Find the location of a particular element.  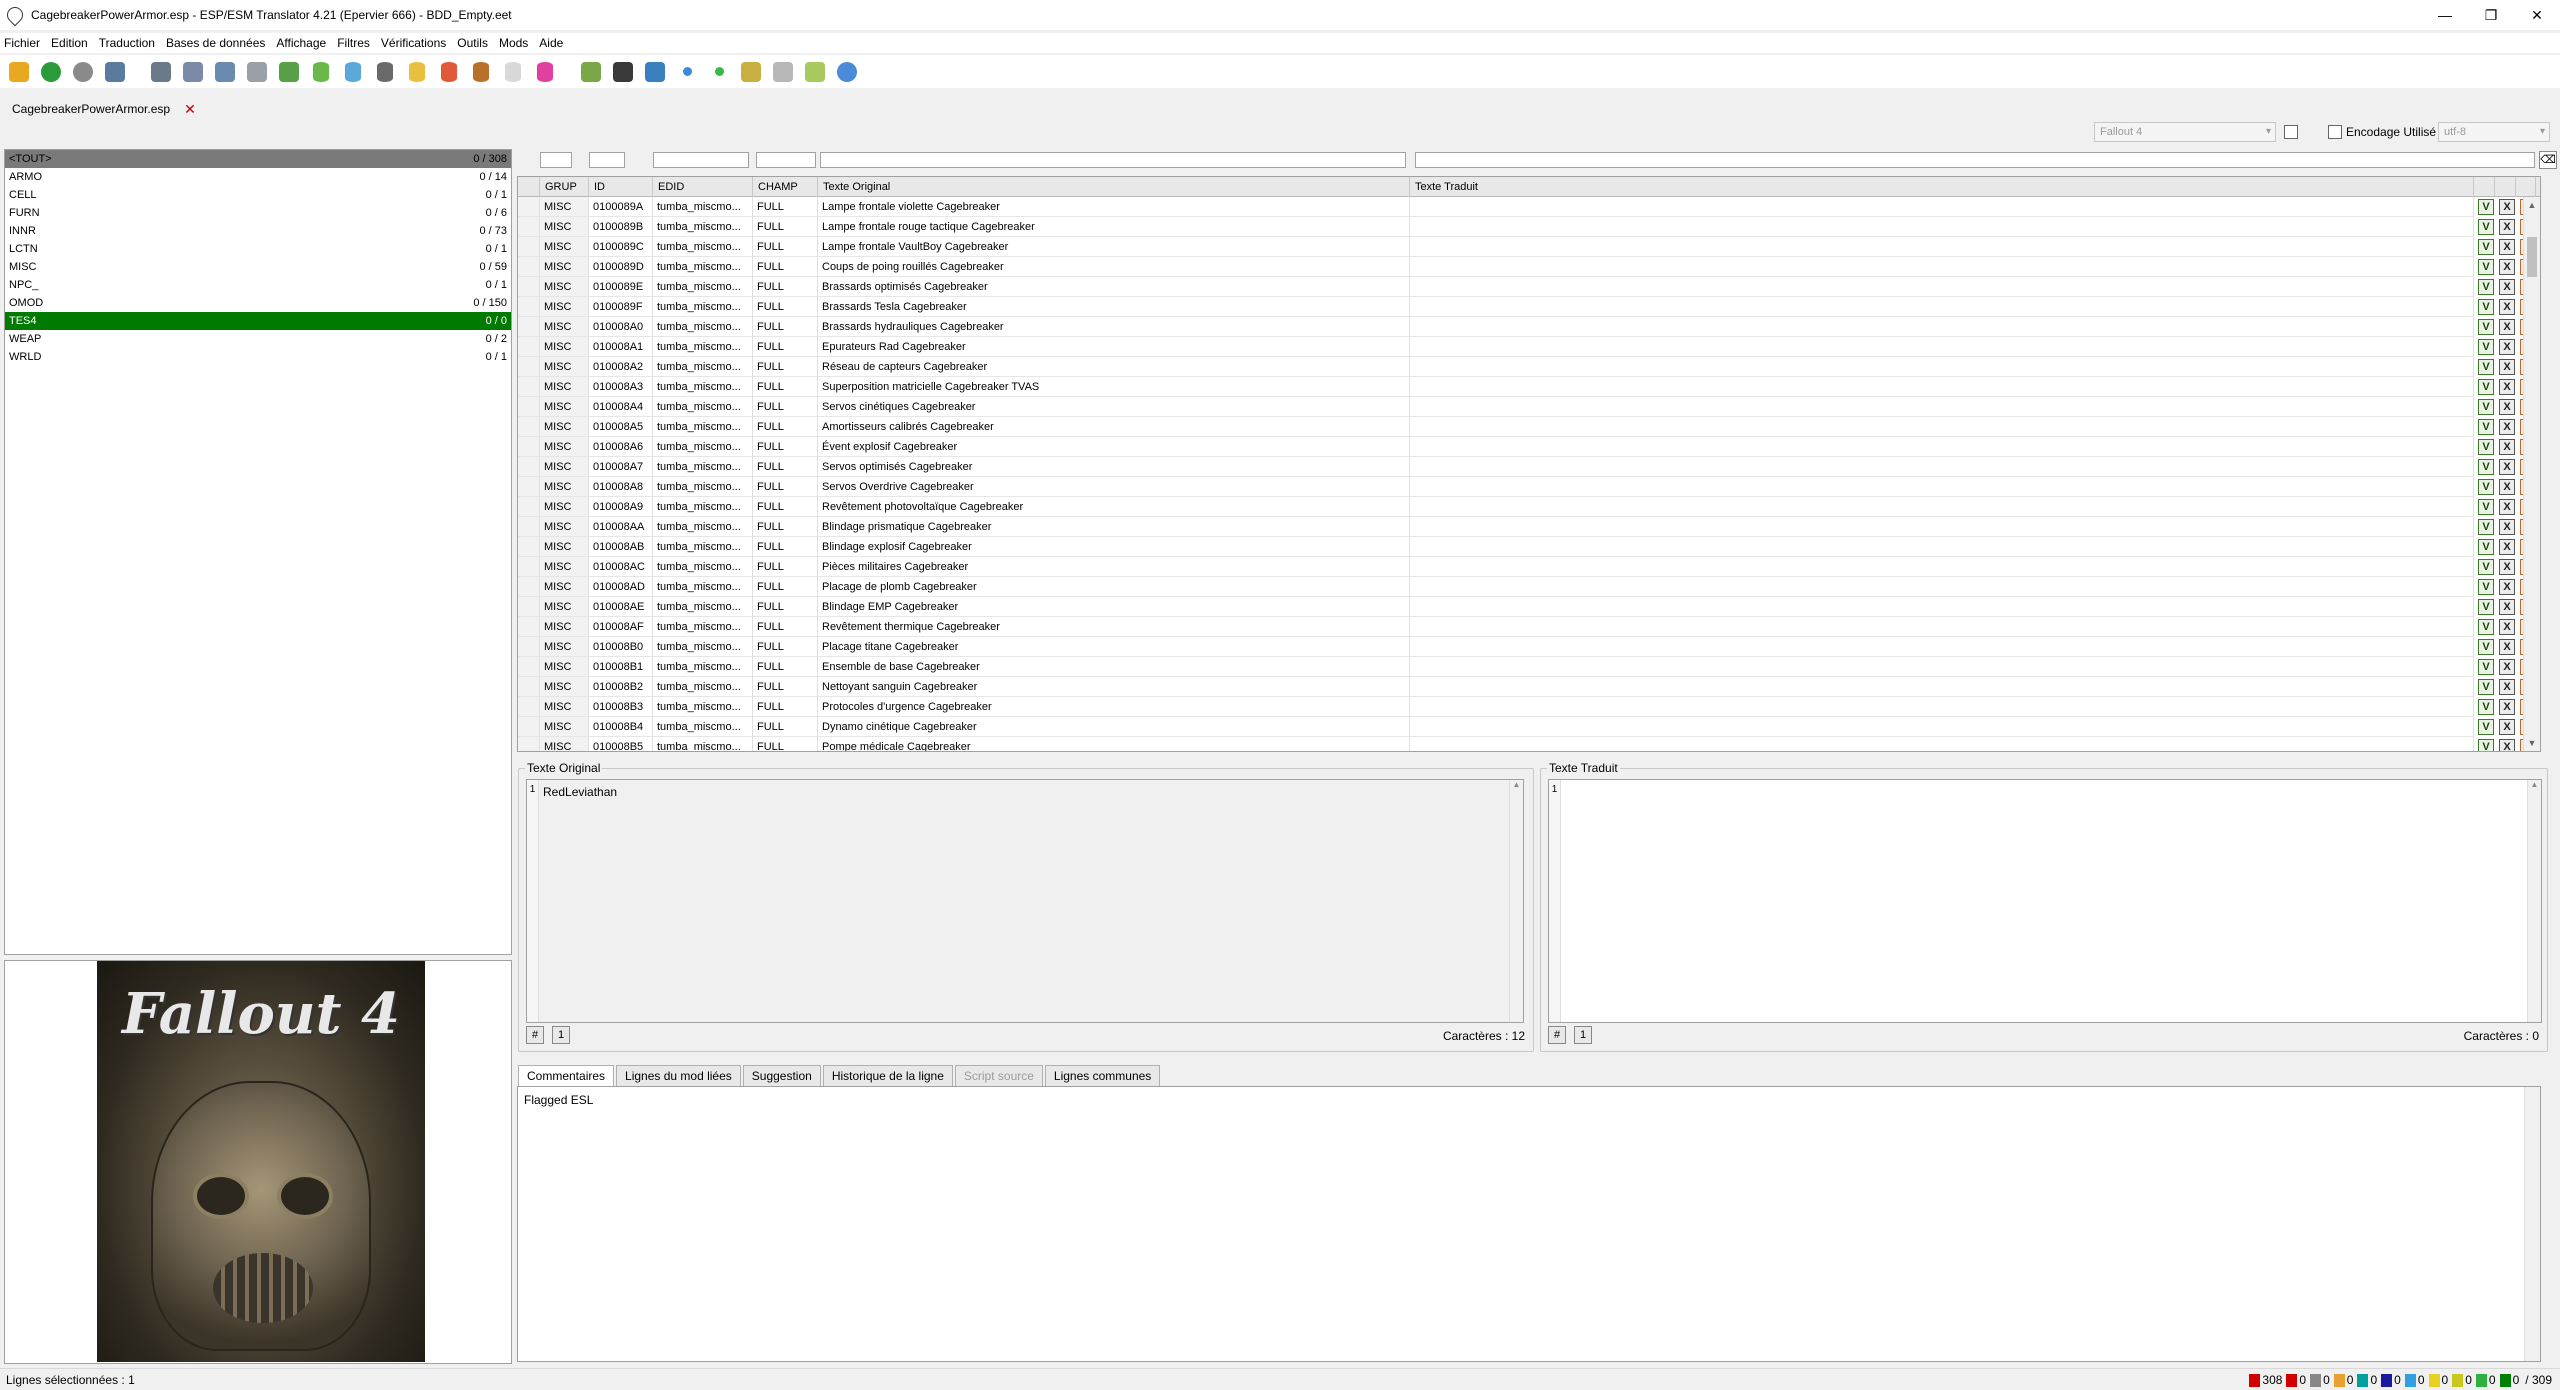

cell-id: 010008A5 is located at coordinates (621, 427).